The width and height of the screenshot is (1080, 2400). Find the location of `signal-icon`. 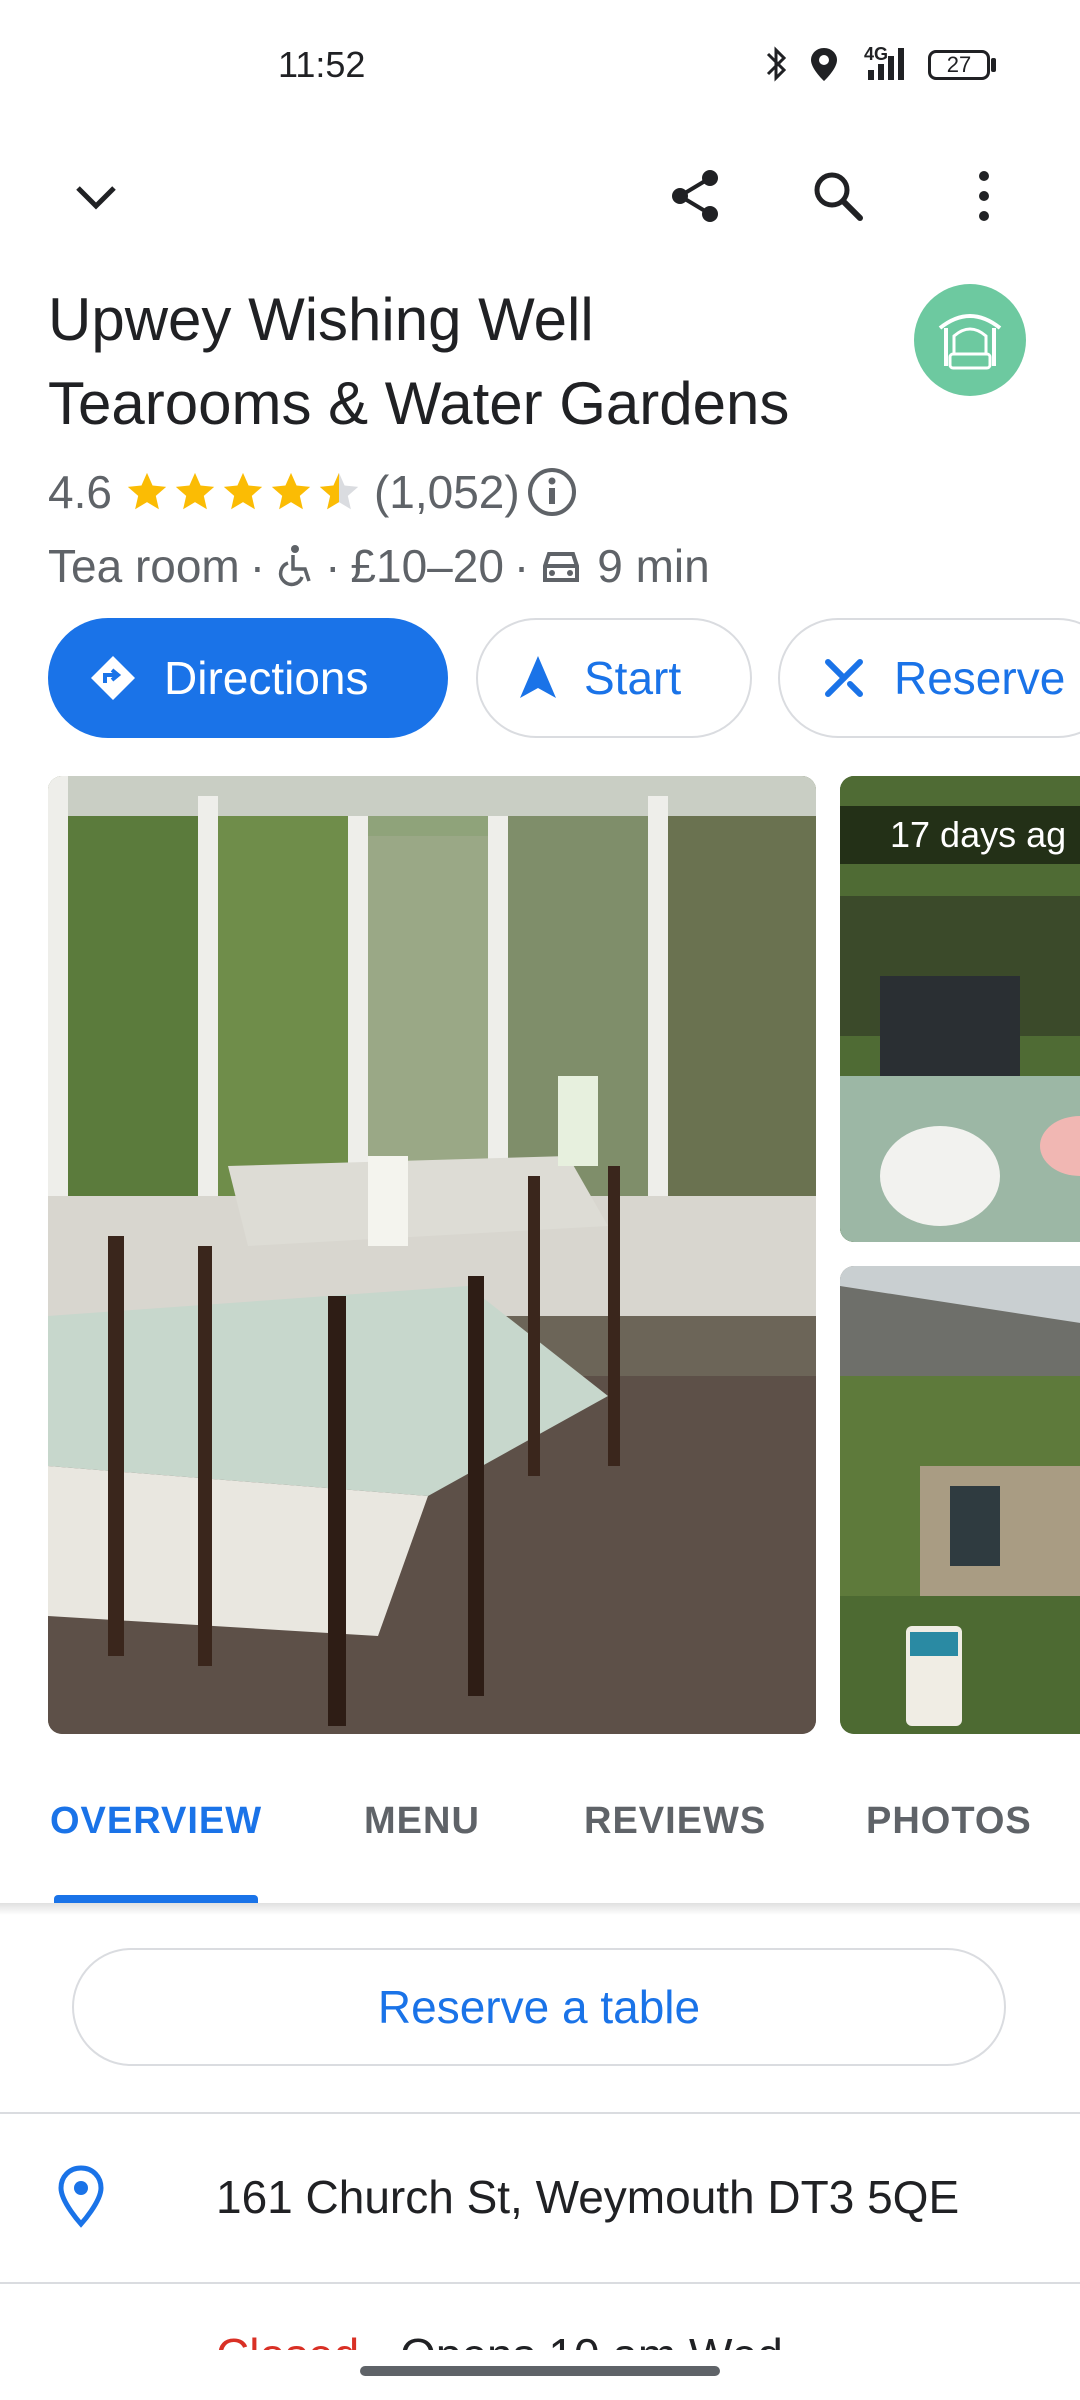

signal-icon is located at coordinates (886, 64).